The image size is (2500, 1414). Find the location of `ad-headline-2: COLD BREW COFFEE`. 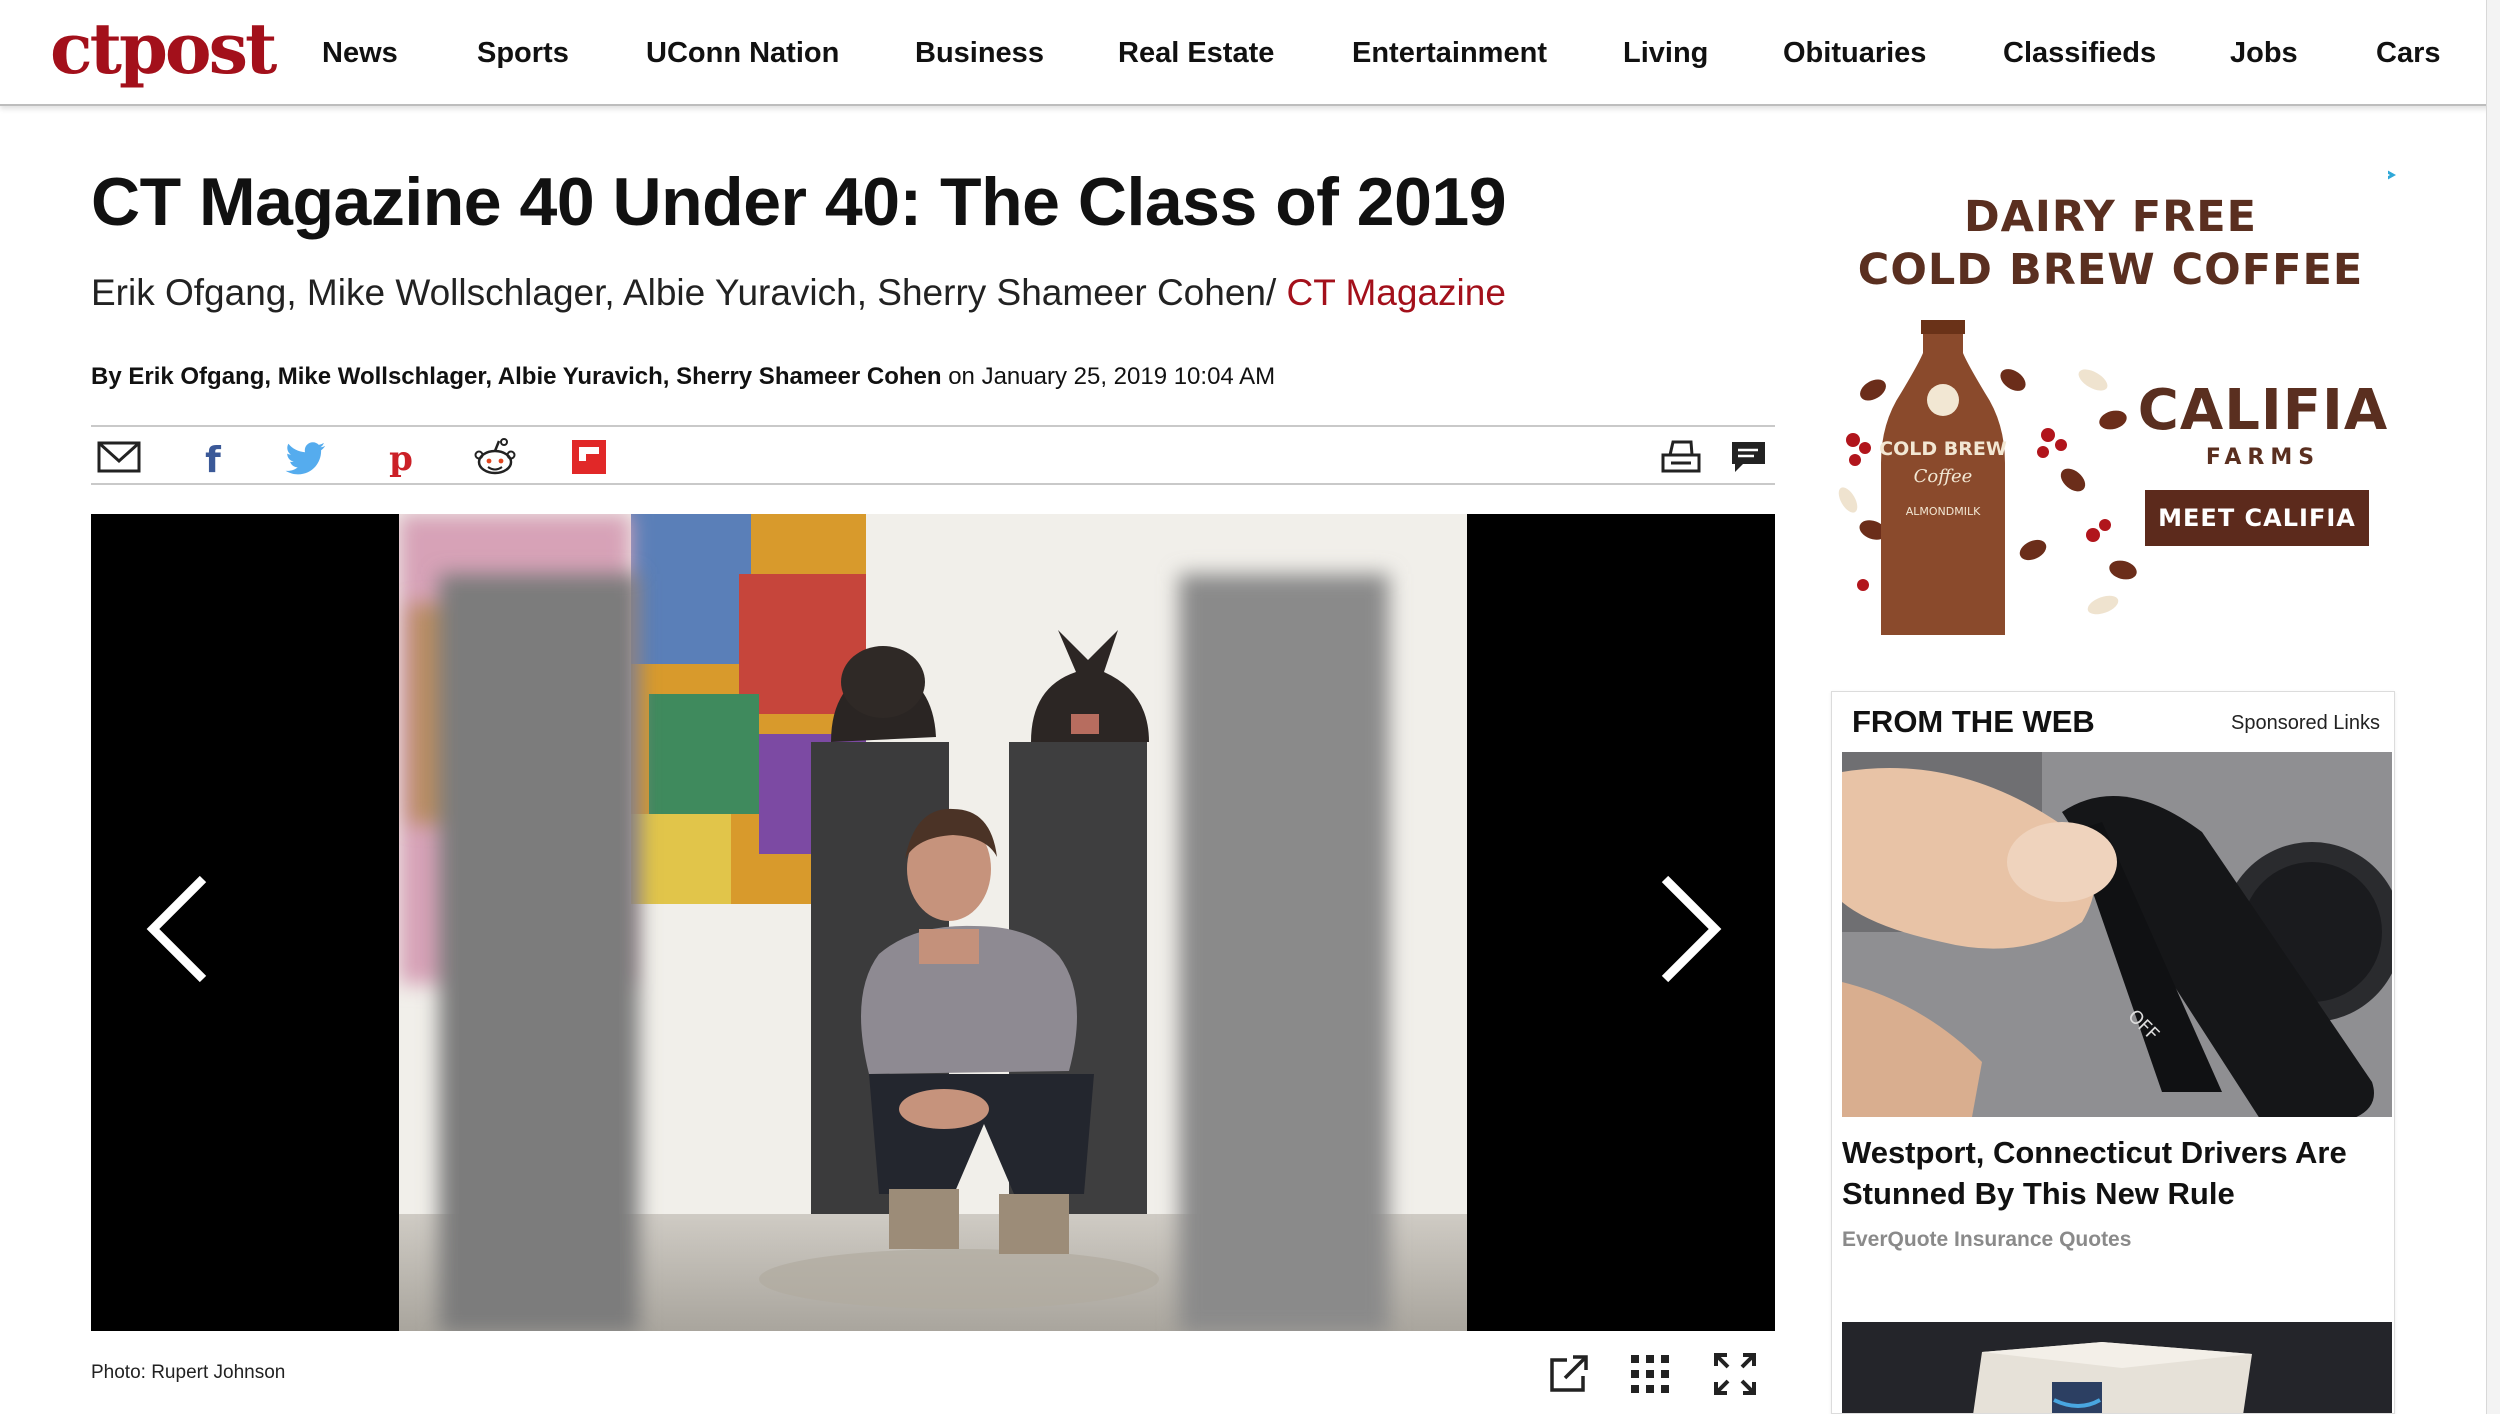

ad-headline-2: COLD BREW COFFEE is located at coordinates (2110, 270).